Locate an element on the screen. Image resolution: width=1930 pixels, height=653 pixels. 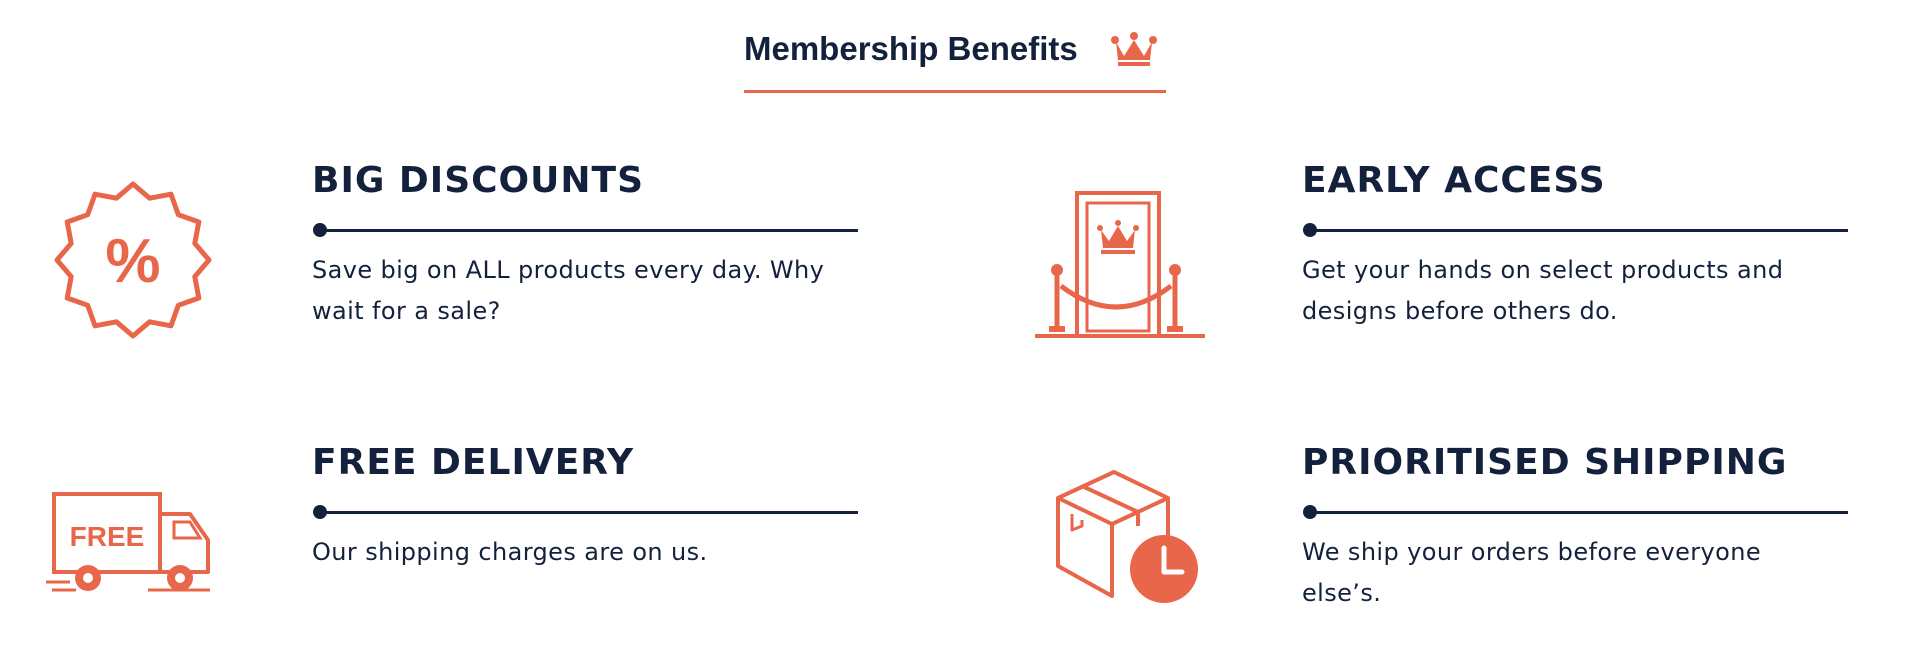
discount-badge-icon: % is located at coordinates (133, 260).